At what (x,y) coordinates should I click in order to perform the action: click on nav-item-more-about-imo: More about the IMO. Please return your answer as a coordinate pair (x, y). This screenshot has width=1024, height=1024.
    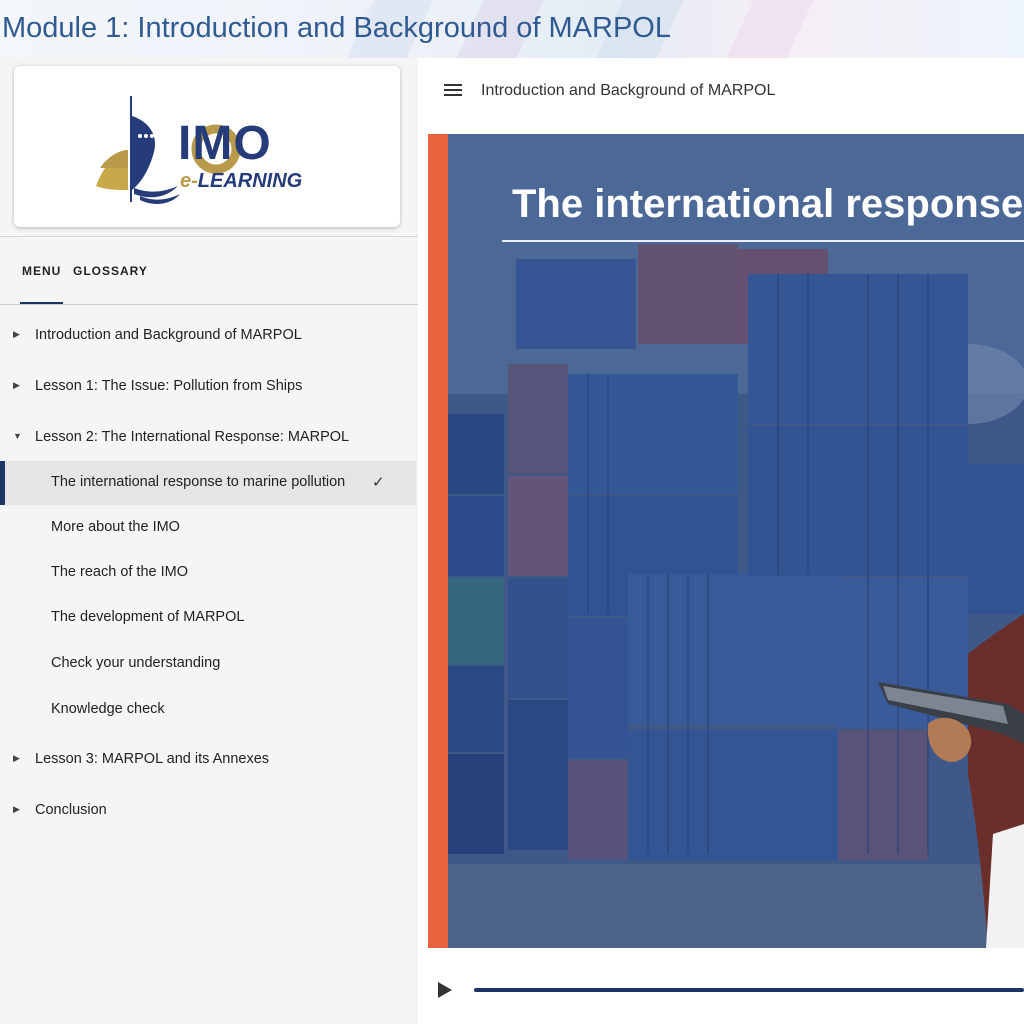
    Looking at the image, I should click on (208, 528).